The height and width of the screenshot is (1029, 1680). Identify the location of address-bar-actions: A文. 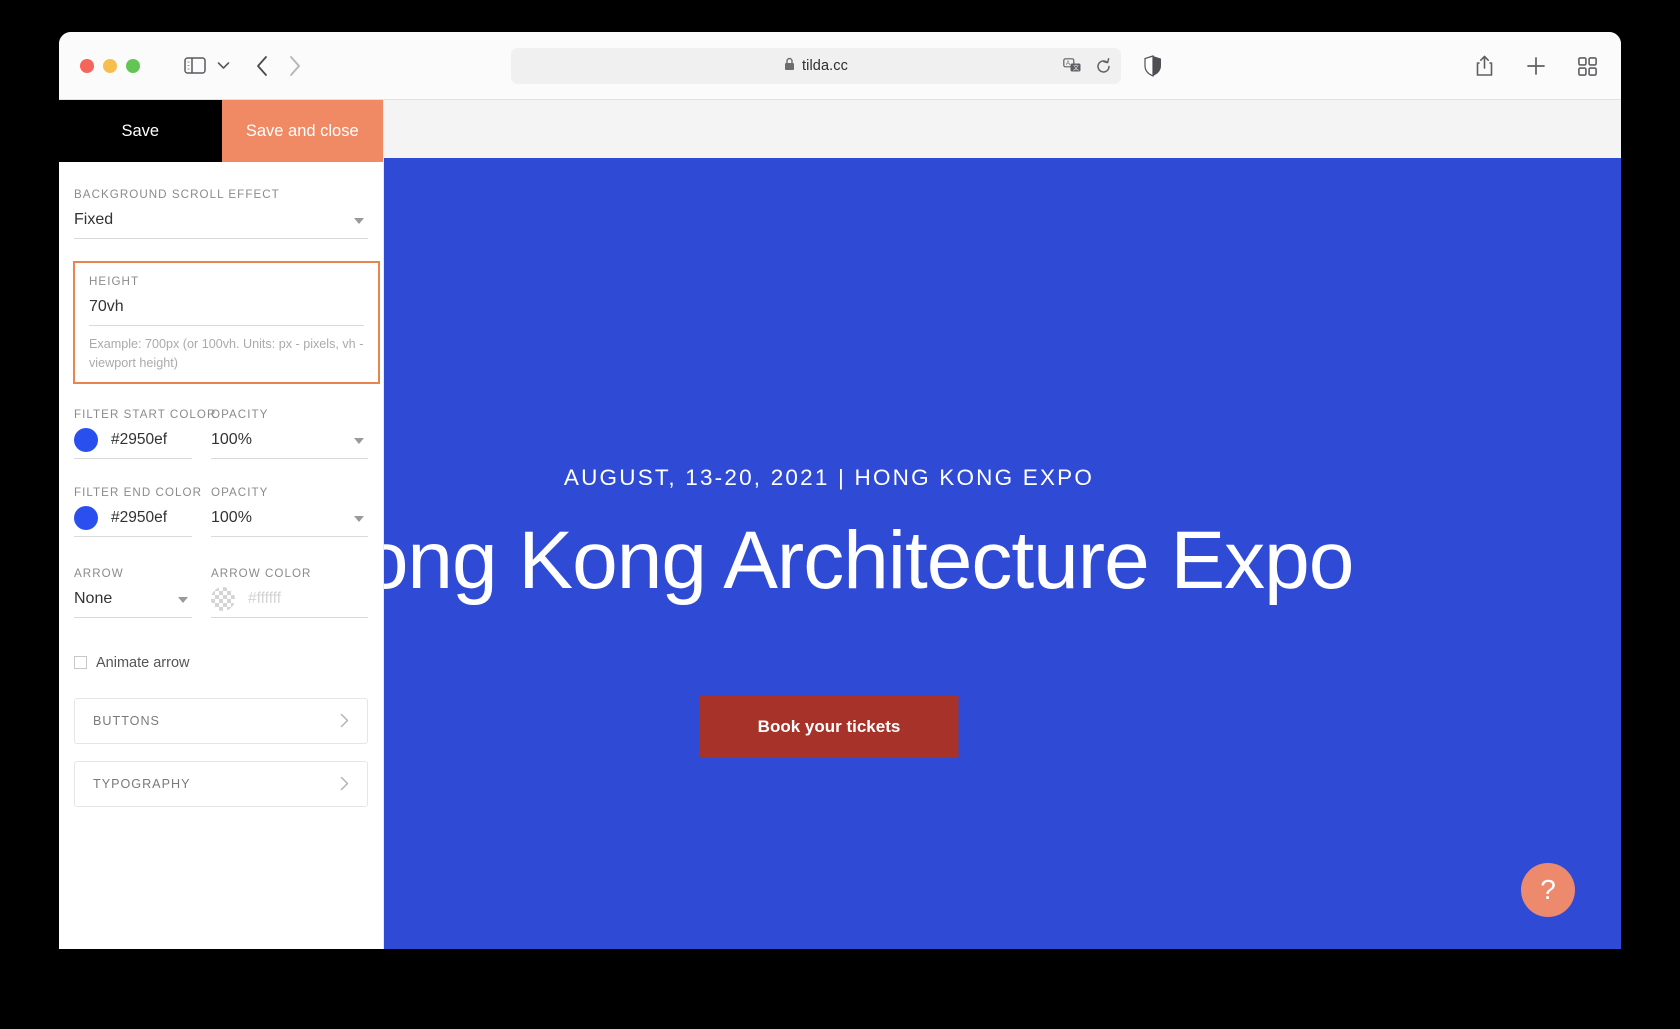
(1087, 66).